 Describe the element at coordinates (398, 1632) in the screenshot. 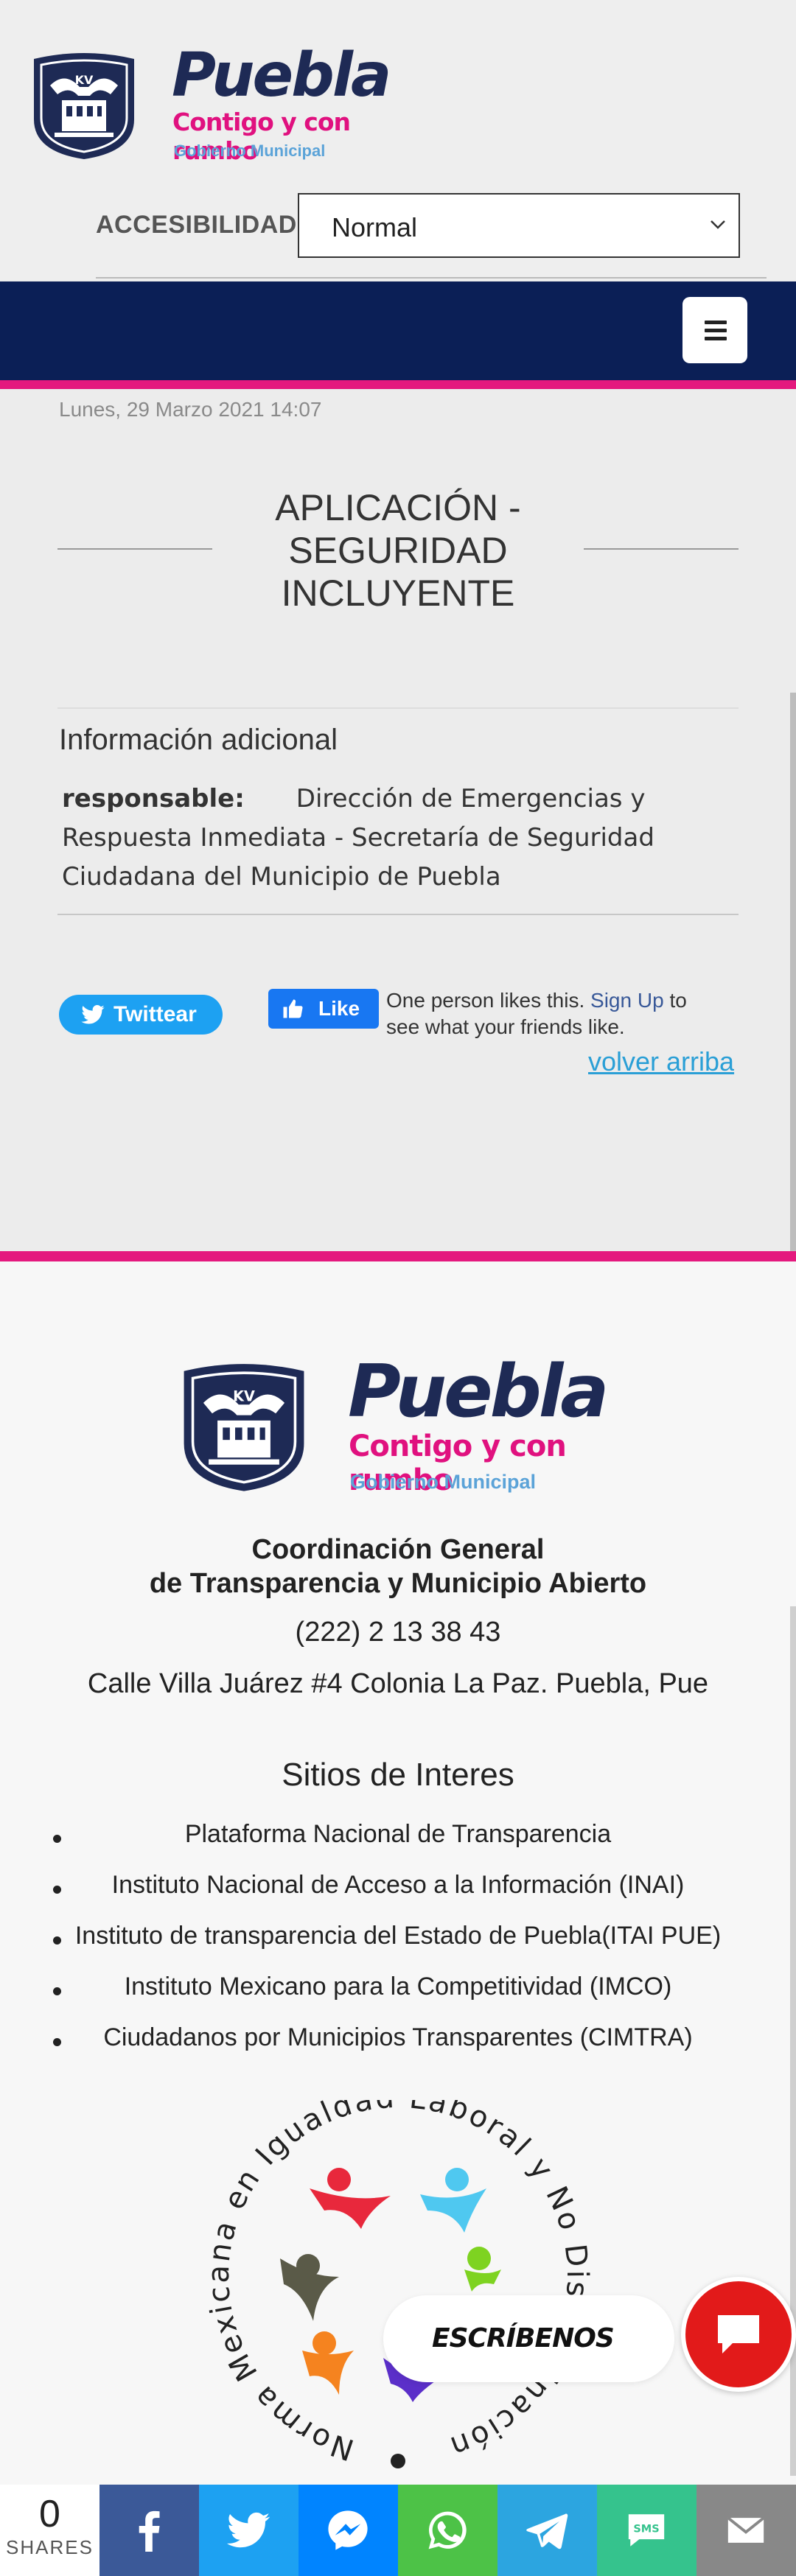

I see `footer-phone: (222) 2 13 38 43` at that location.